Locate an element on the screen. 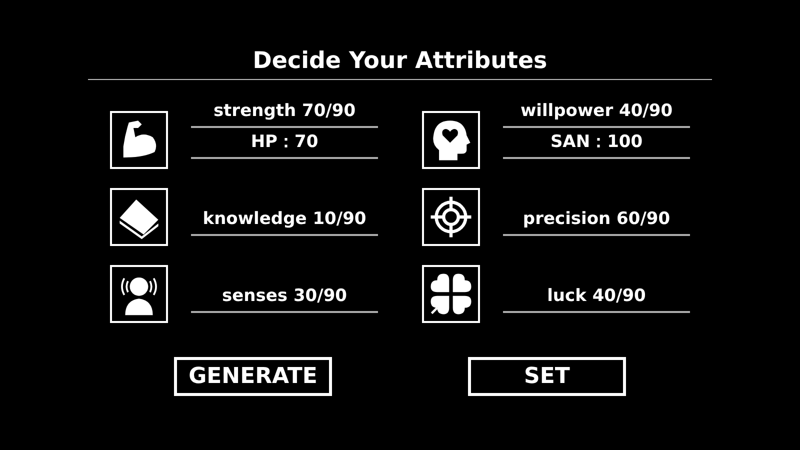 This screenshot has width=800, height=450. attribute-value: luck 40/90 is located at coordinates (596, 297).